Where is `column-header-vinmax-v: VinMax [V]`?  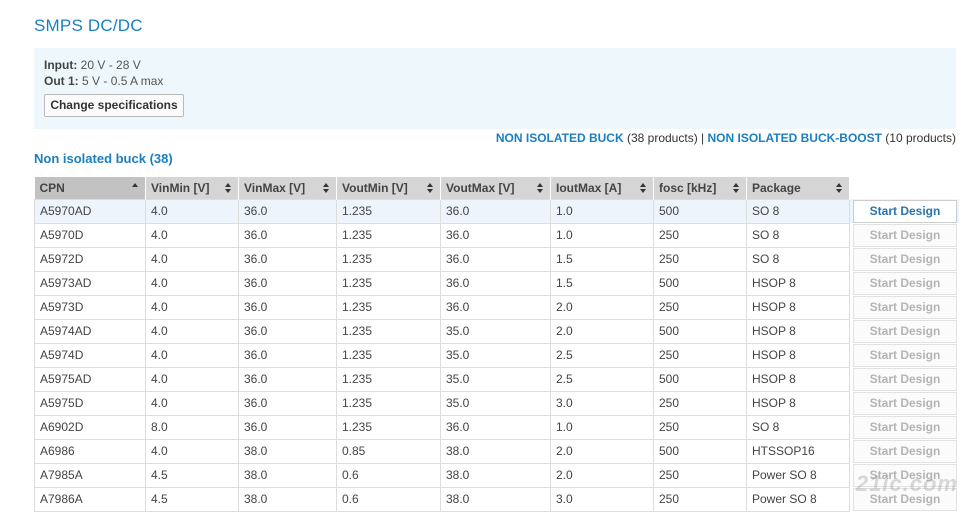 column-header-vinmax-v: VinMax [V] is located at coordinates (287, 188).